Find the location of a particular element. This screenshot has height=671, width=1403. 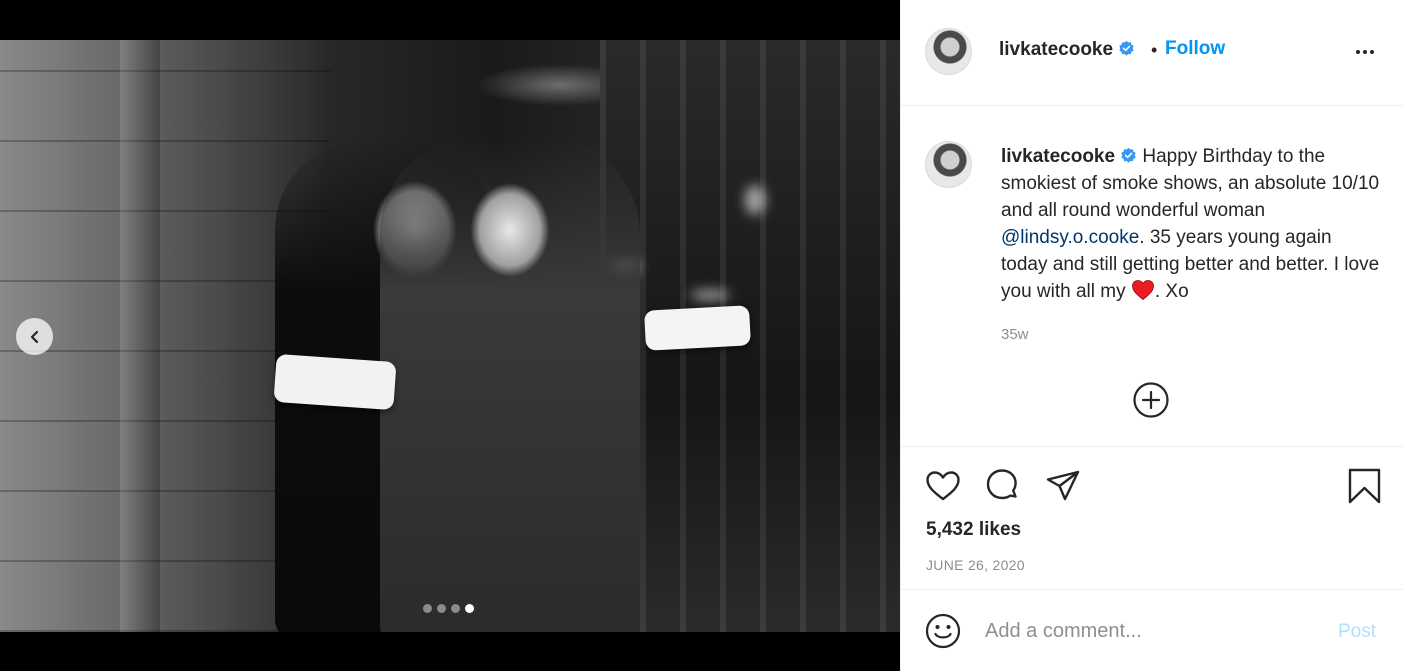

follow-button: Follow is located at coordinates (1195, 49).